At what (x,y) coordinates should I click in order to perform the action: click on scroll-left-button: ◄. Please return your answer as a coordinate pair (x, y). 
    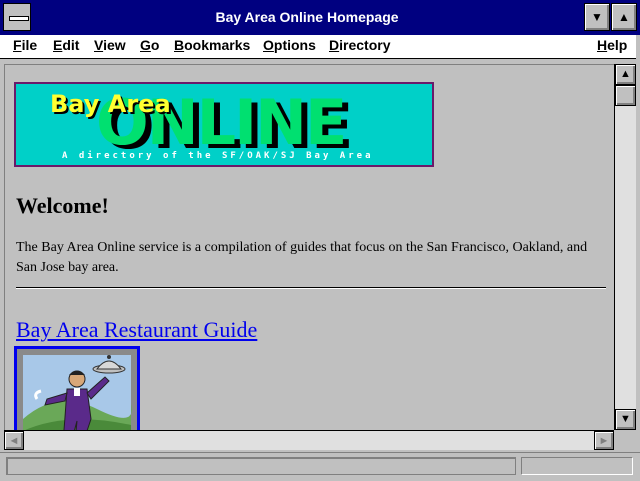
    Looking at the image, I should click on (14, 440).